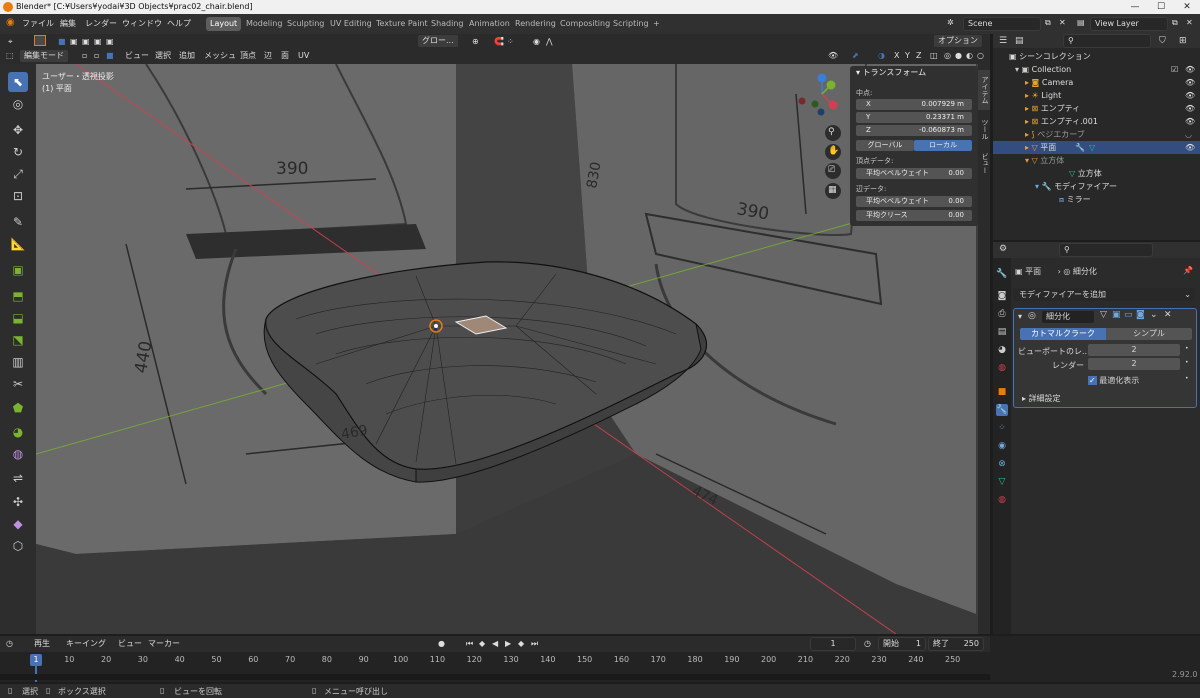  Describe the element at coordinates (475, 42) in the screenshot. I see `pivot-icon: ⊕` at that location.